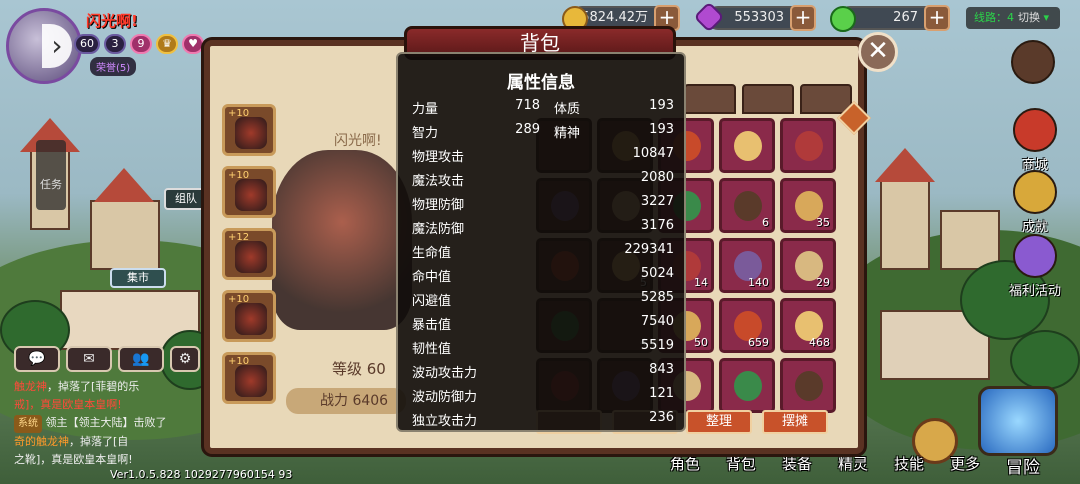 The image size is (1080, 484). Describe the element at coordinates (878, 52) in the screenshot. I see `close-icon: ✕` at that location.